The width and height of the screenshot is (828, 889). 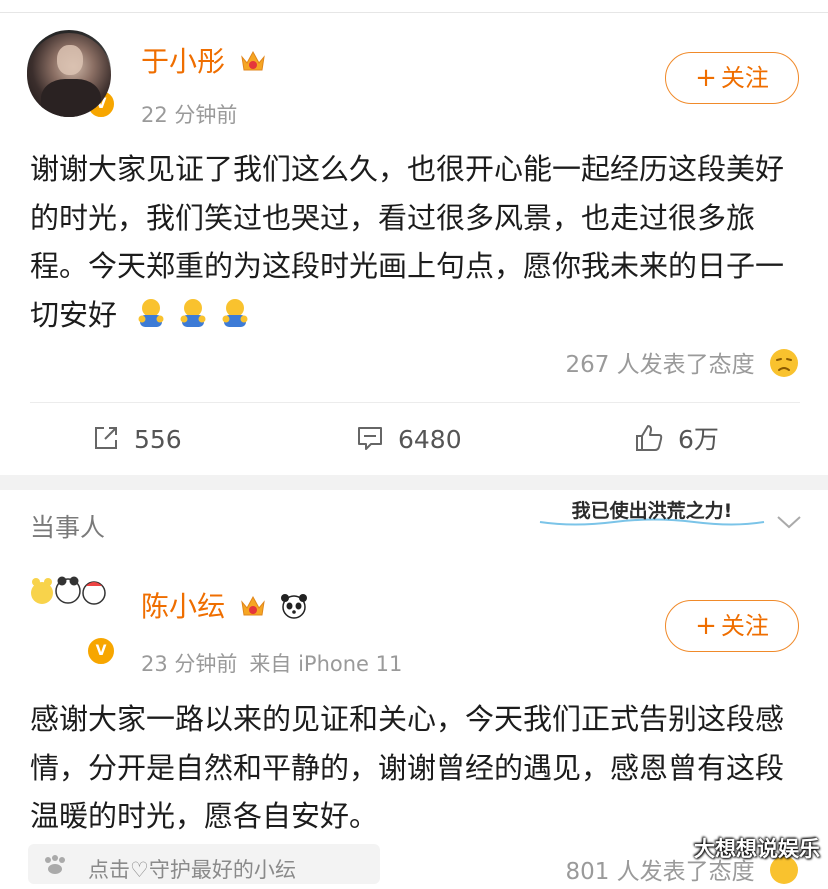 I want to click on like-button: 6万, so click(x=676, y=440).